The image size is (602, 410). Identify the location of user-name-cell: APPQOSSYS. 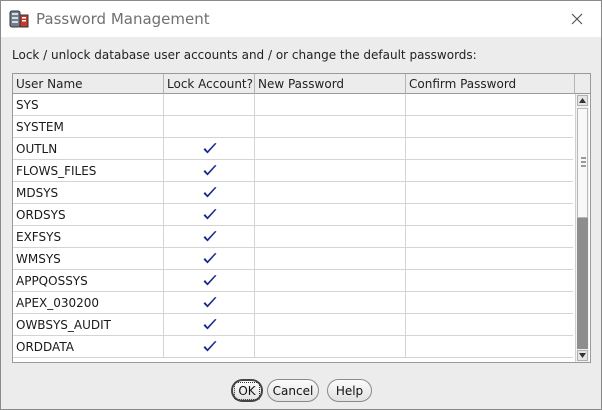
(88, 281).